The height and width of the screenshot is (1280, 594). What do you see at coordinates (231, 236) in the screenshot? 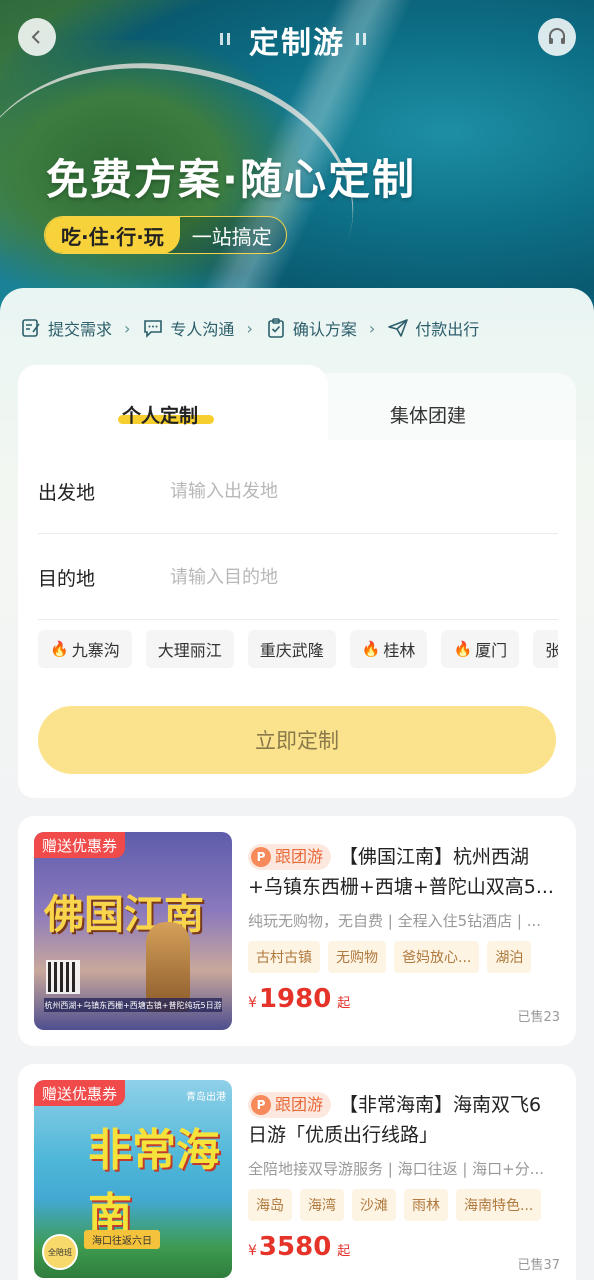
I see `hero-tag-text: 一站搞定` at bounding box center [231, 236].